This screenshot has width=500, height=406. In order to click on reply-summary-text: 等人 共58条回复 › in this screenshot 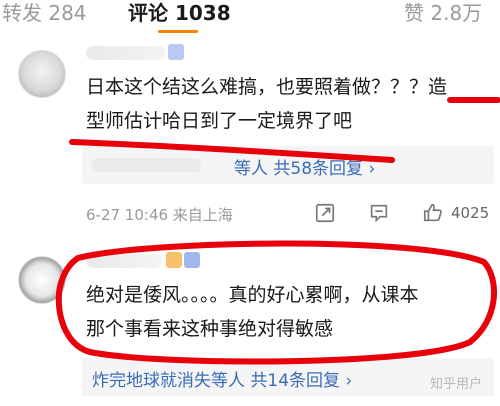, I will do `click(304, 166)`.